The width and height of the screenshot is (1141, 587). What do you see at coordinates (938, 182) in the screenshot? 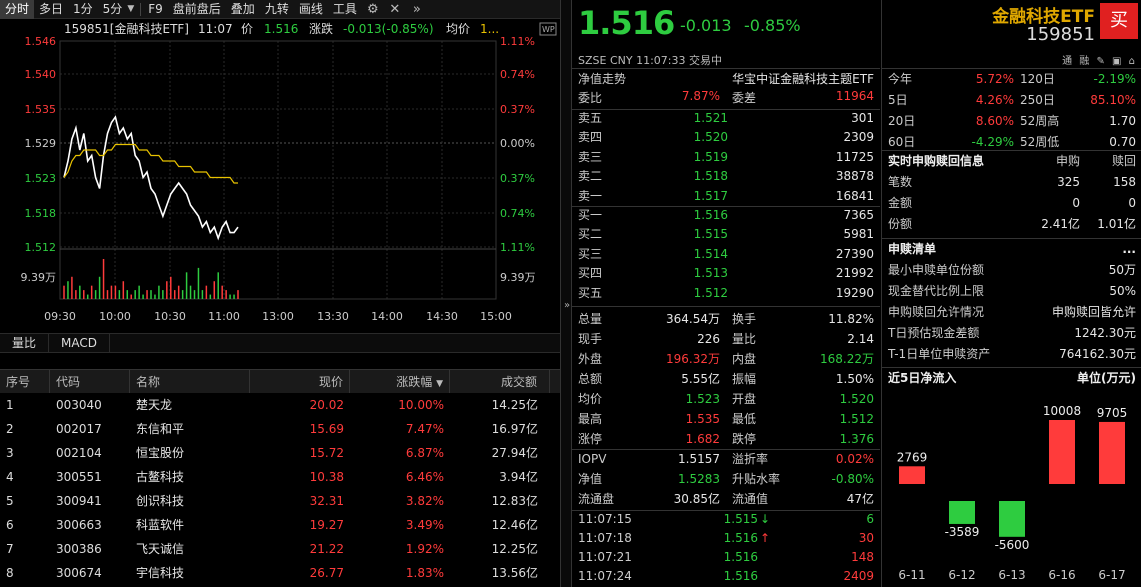
I see `sr-label: 笔数` at bounding box center [938, 182].